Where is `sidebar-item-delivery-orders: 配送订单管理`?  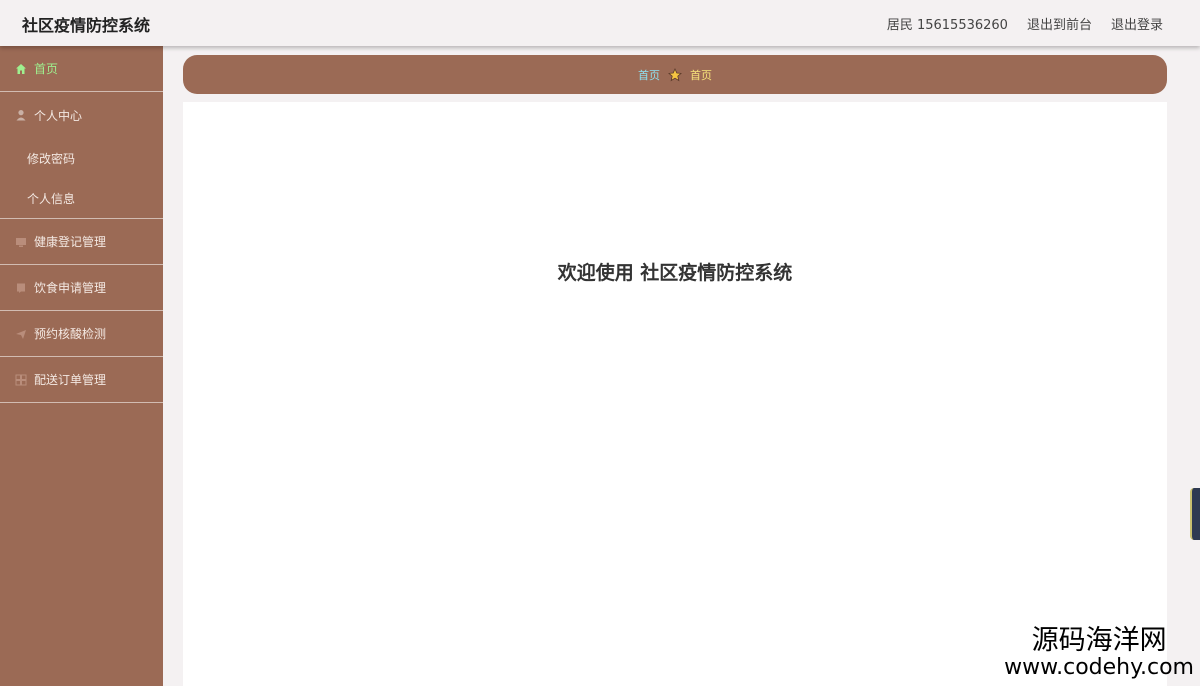 sidebar-item-delivery-orders: 配送订单管理 is located at coordinates (81, 380).